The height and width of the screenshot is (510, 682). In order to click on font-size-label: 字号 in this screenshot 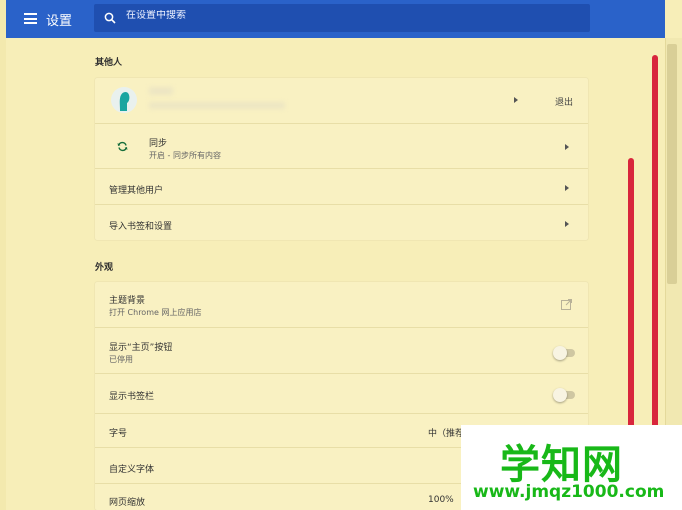, I will do `click(118, 434)`.